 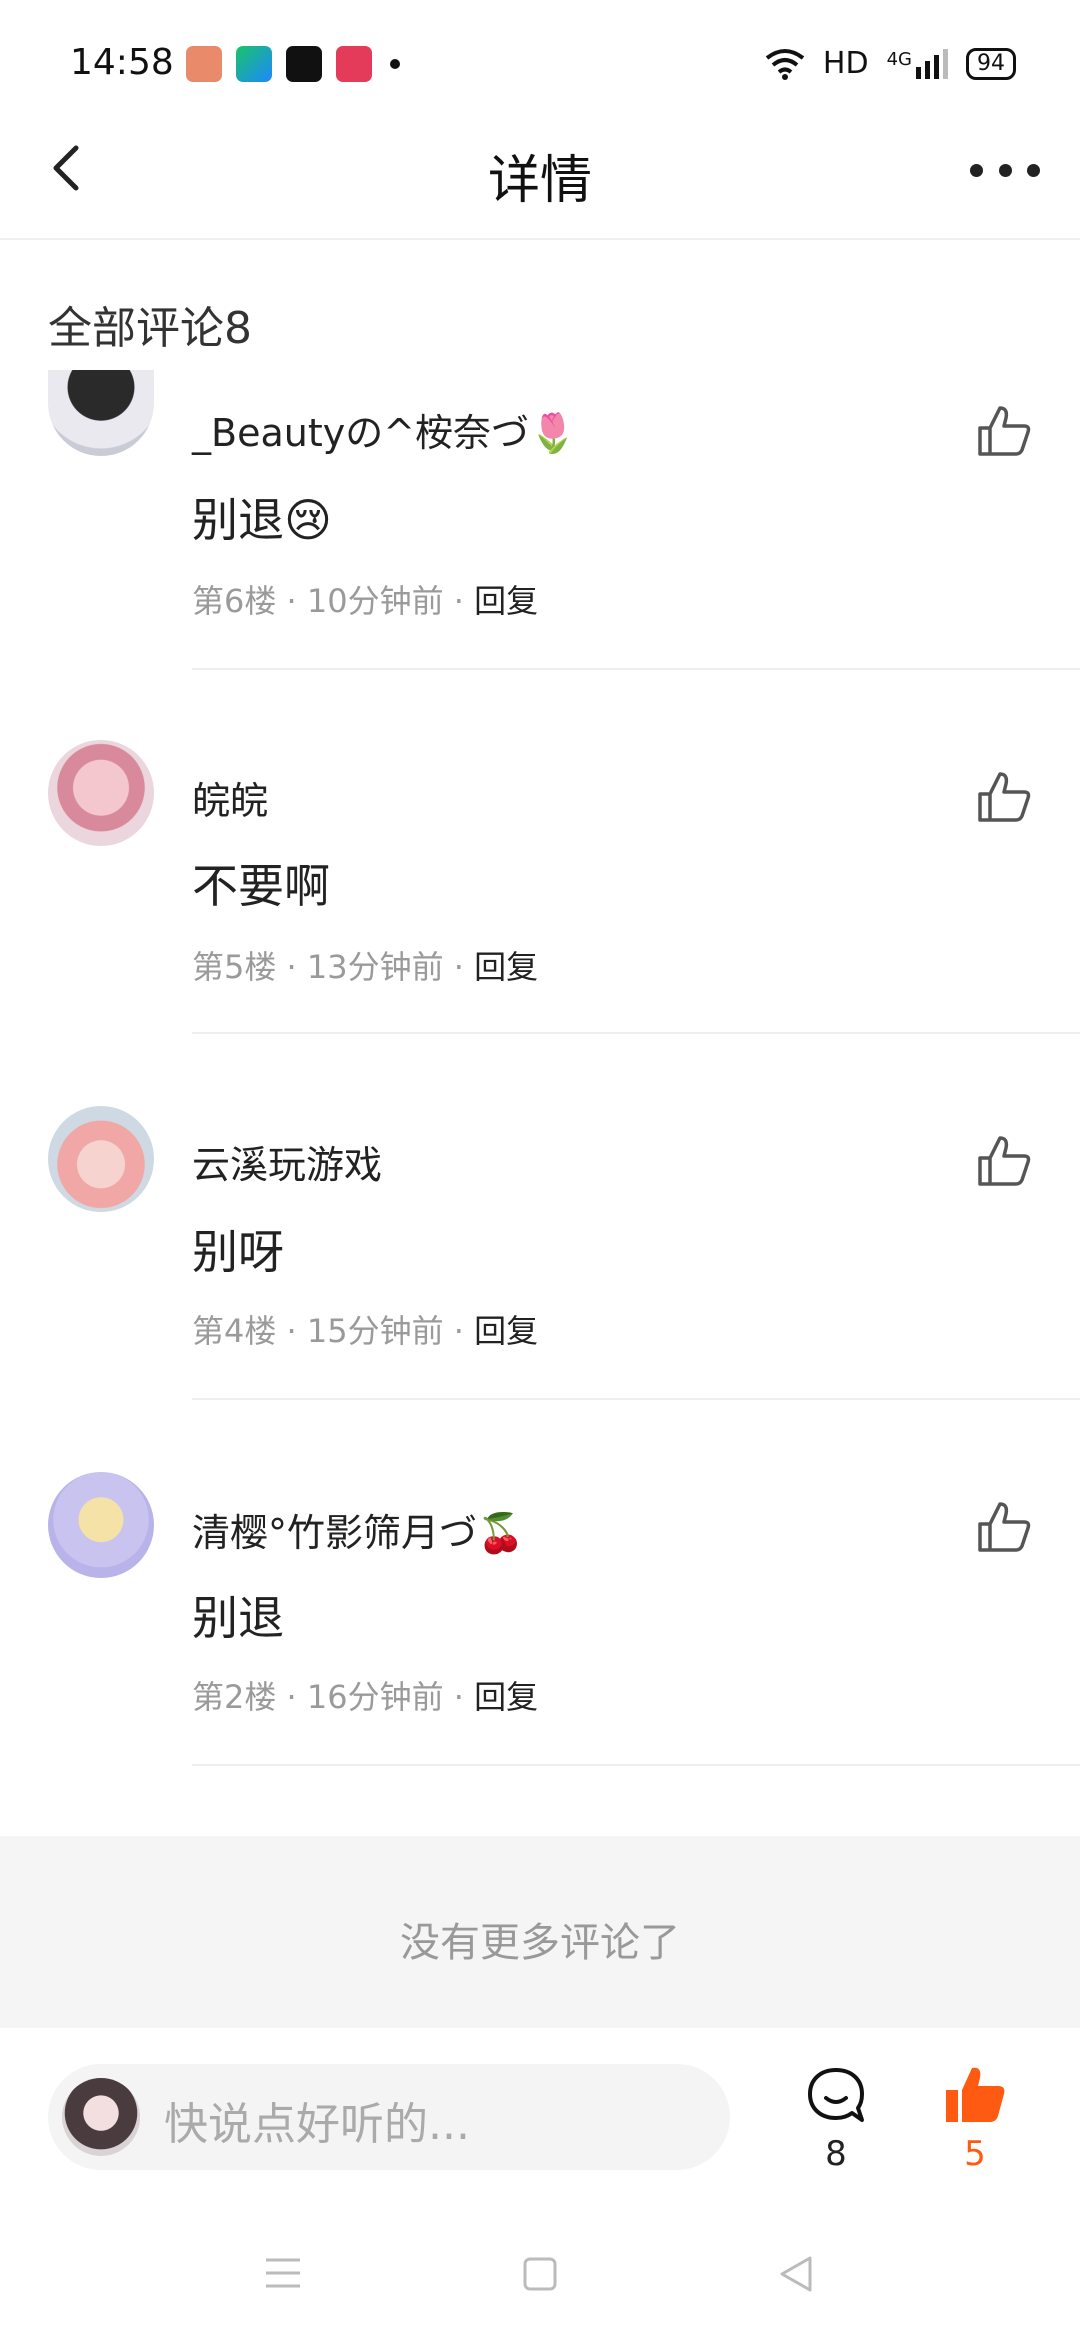 I want to click on comment-floor: 第2楼, so click(x=234, y=1697).